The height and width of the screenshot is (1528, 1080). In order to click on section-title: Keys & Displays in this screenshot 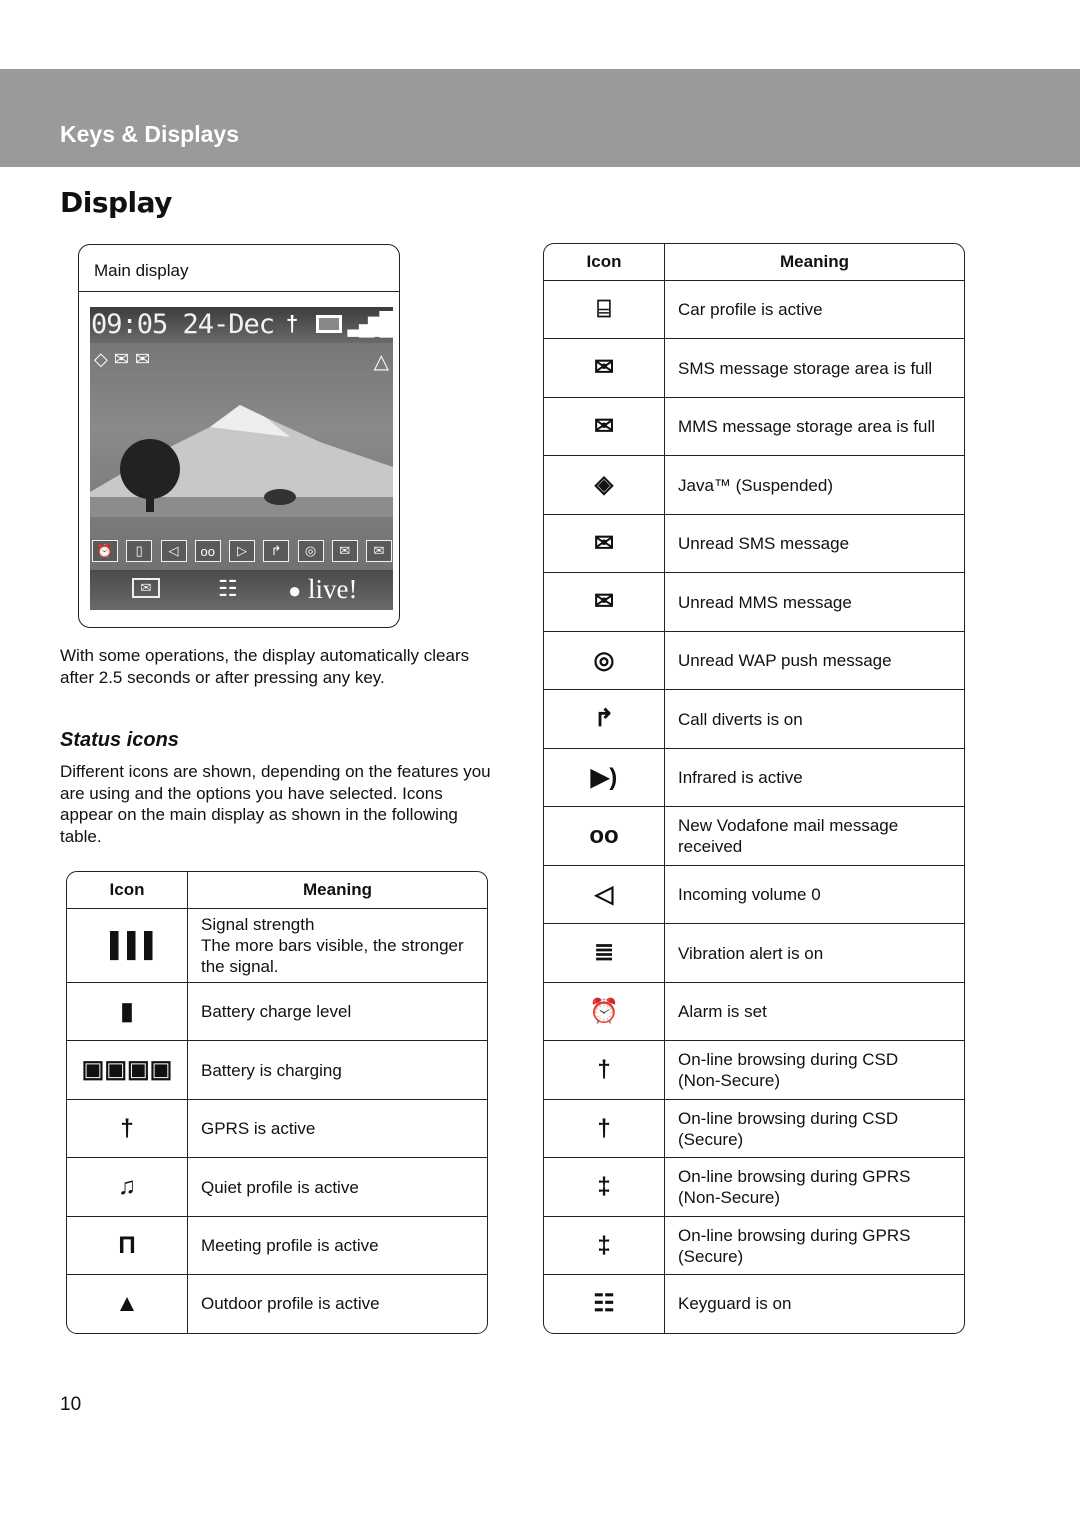, I will do `click(149, 134)`.